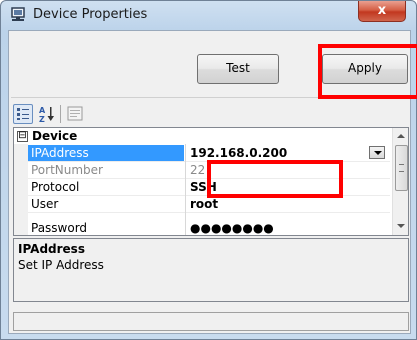 This screenshot has height=340, width=417. What do you see at coordinates (55, 187) in the screenshot?
I see `property-name: Protocol` at bounding box center [55, 187].